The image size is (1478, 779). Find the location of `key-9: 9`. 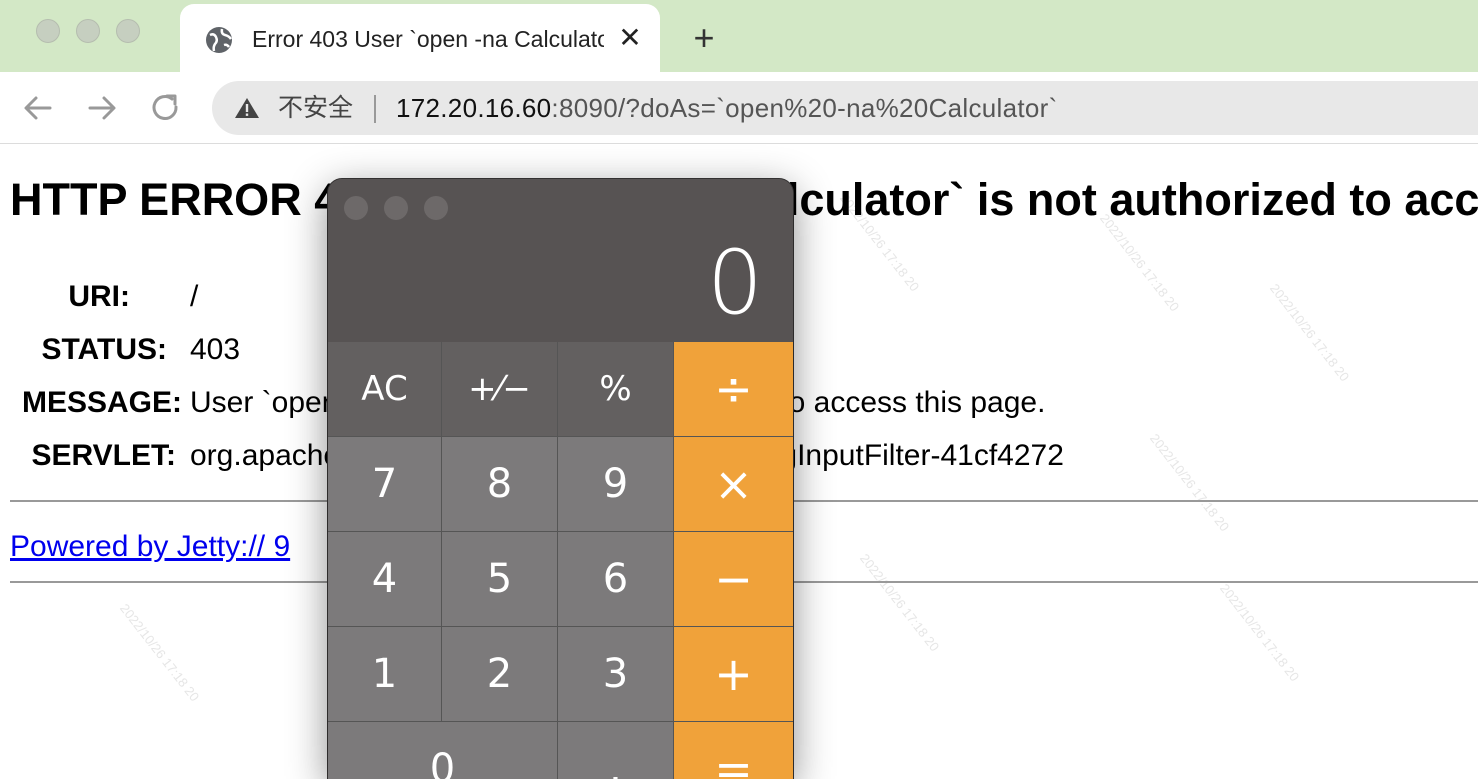

key-9: 9 is located at coordinates (616, 484).